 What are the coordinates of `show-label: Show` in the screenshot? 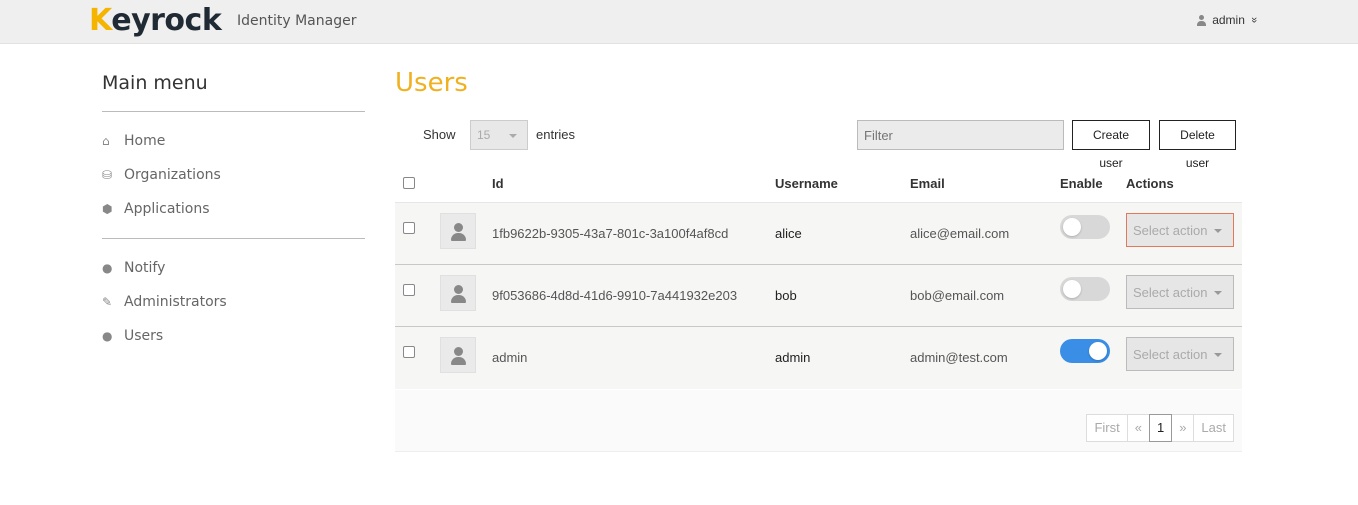 It's located at (439, 134).